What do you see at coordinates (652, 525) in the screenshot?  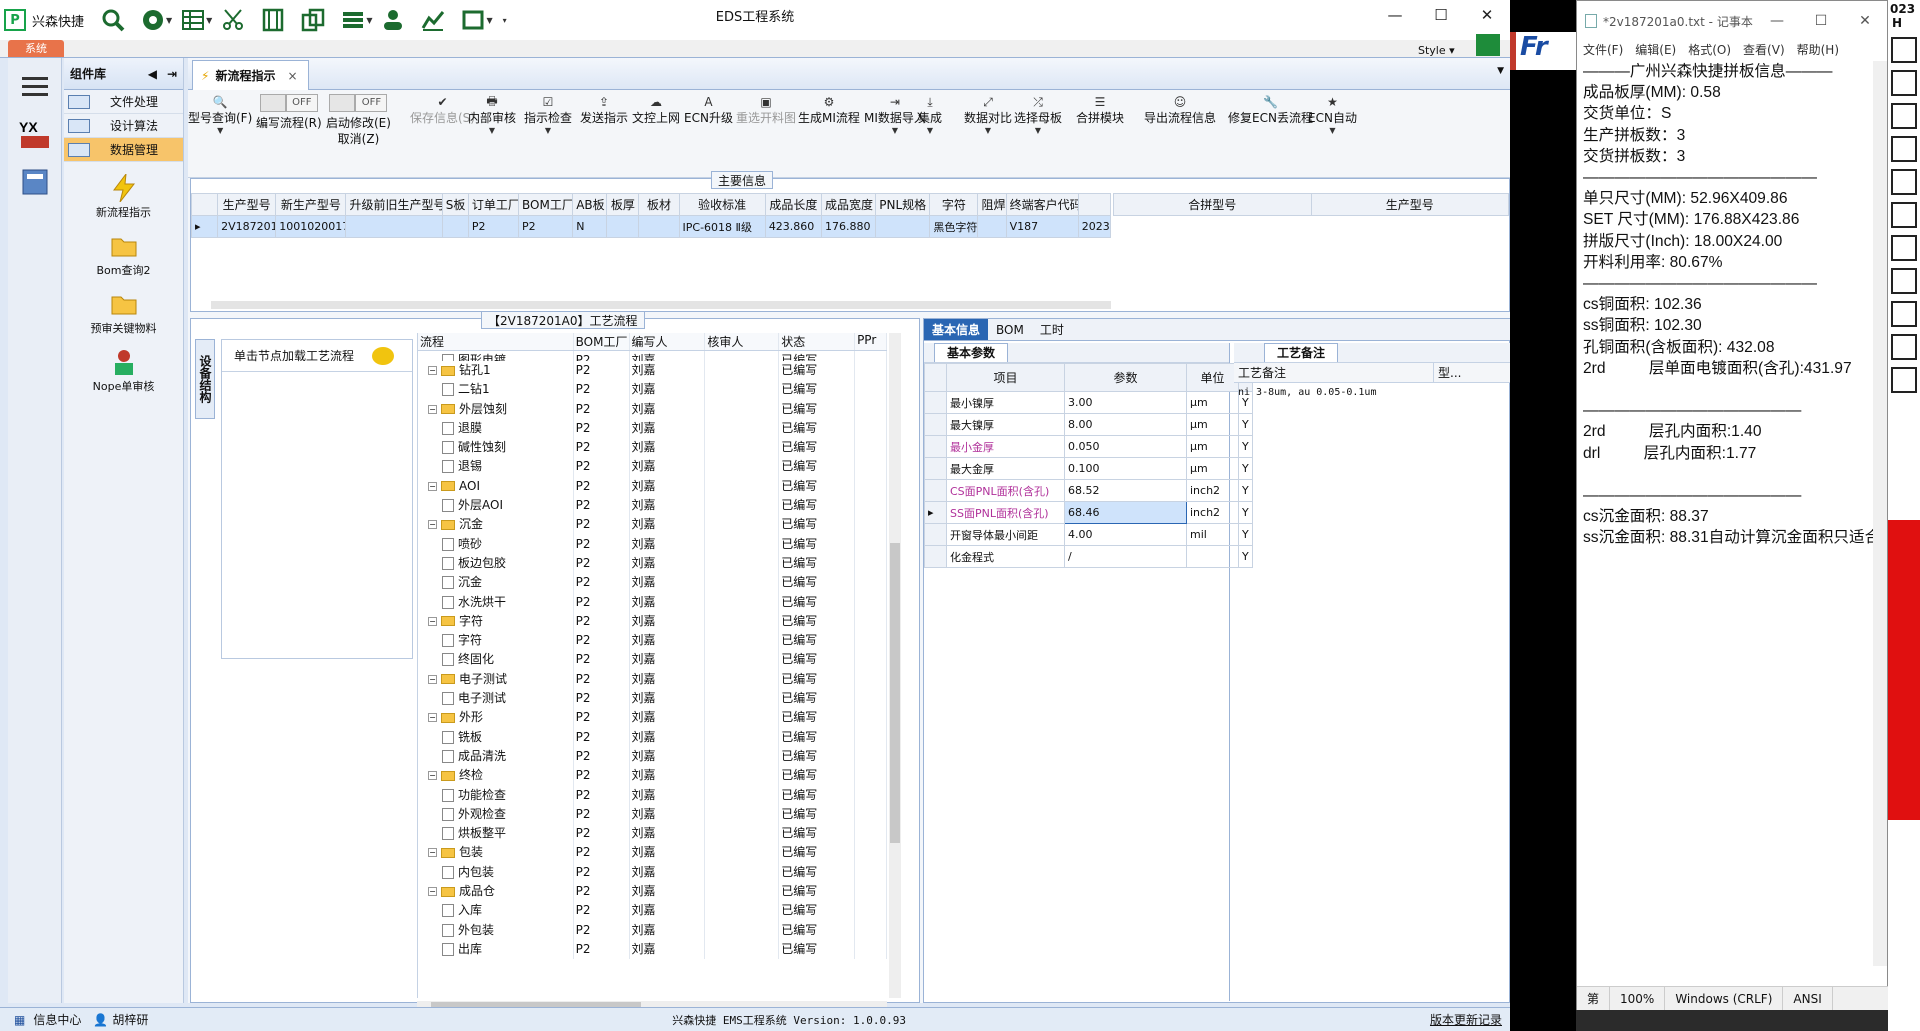 I see `tree-row: − 沉金 P2 刘嘉 已编写` at bounding box center [652, 525].